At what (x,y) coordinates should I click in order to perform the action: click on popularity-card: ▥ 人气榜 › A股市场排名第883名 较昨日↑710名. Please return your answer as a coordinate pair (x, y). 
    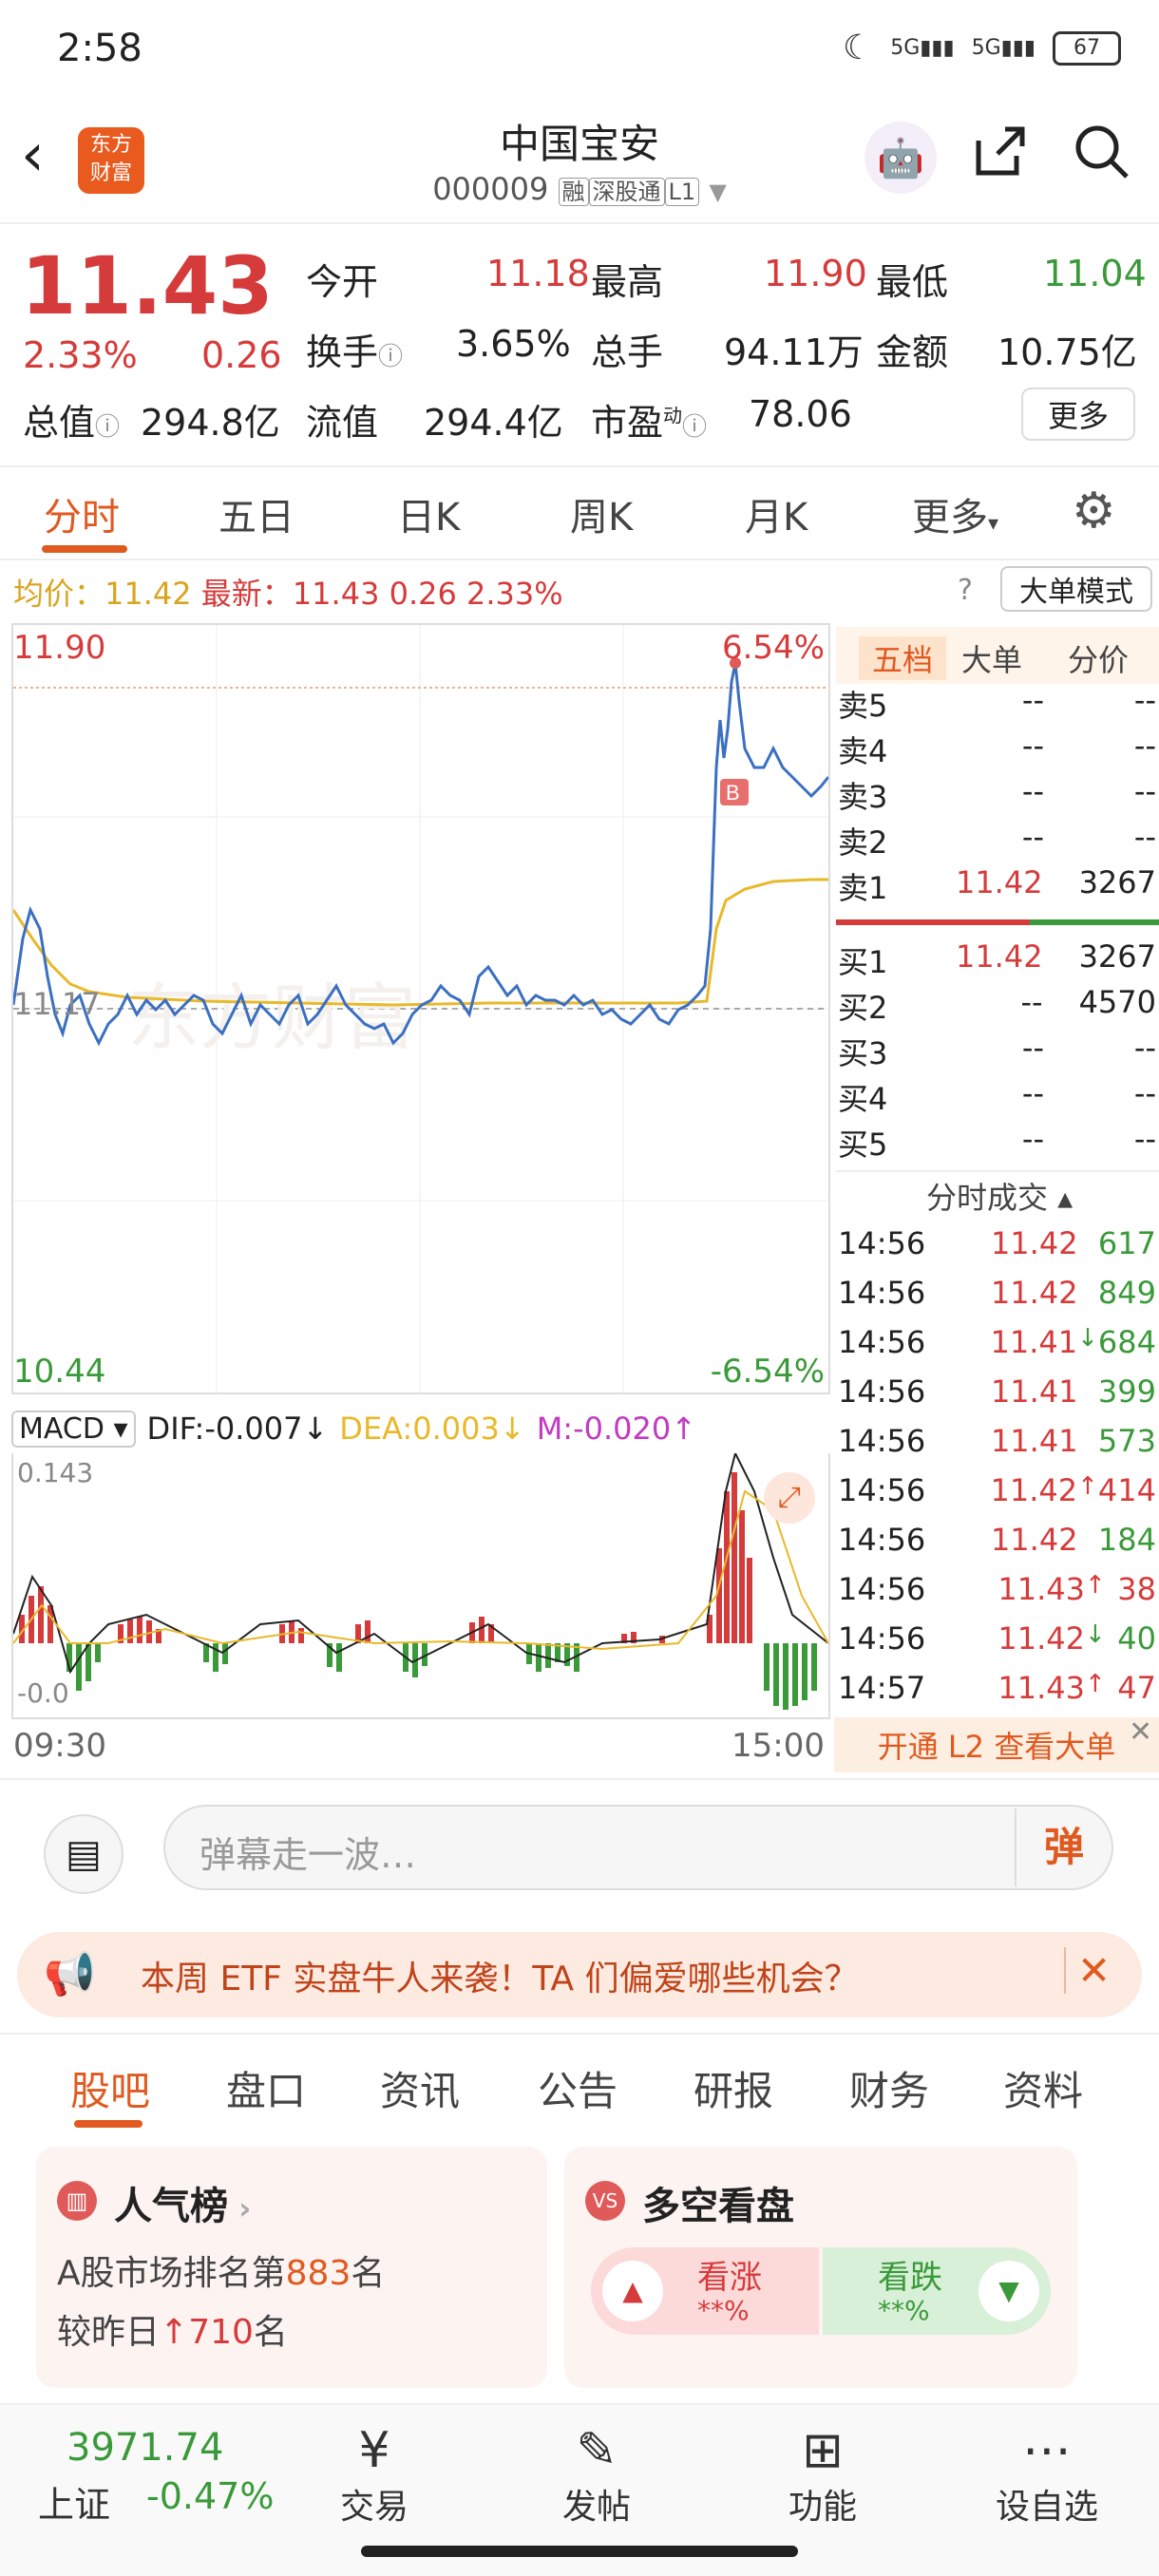
    Looking at the image, I should click on (291, 2267).